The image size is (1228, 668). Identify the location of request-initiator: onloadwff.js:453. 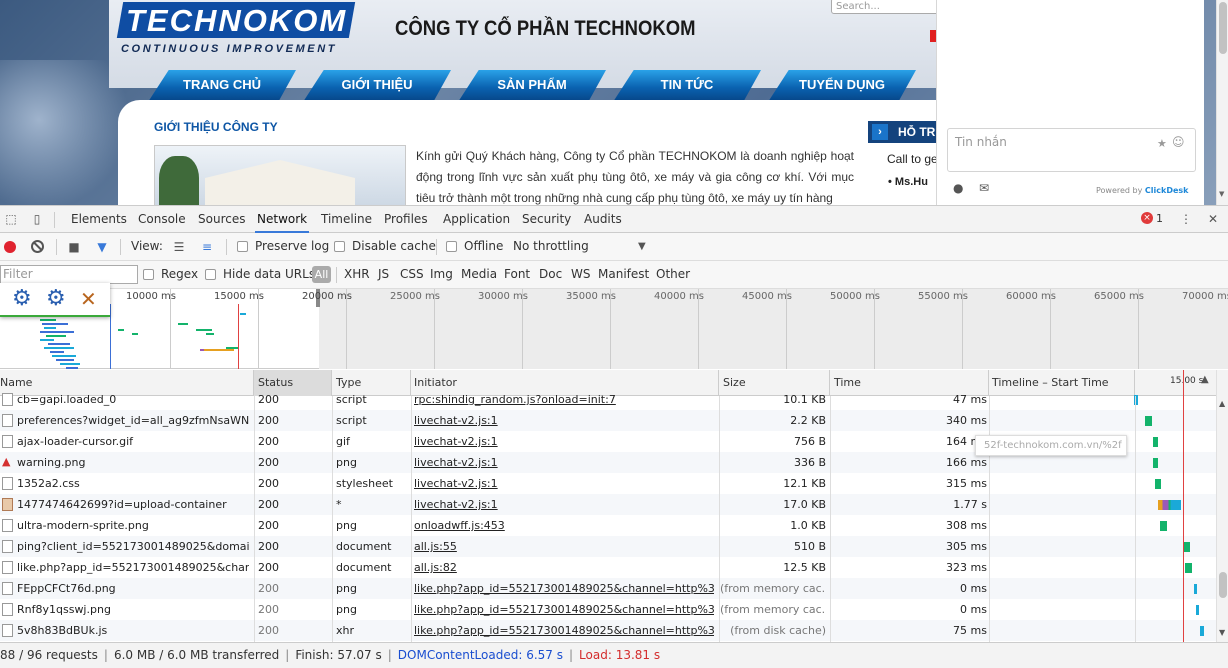
(564, 525).